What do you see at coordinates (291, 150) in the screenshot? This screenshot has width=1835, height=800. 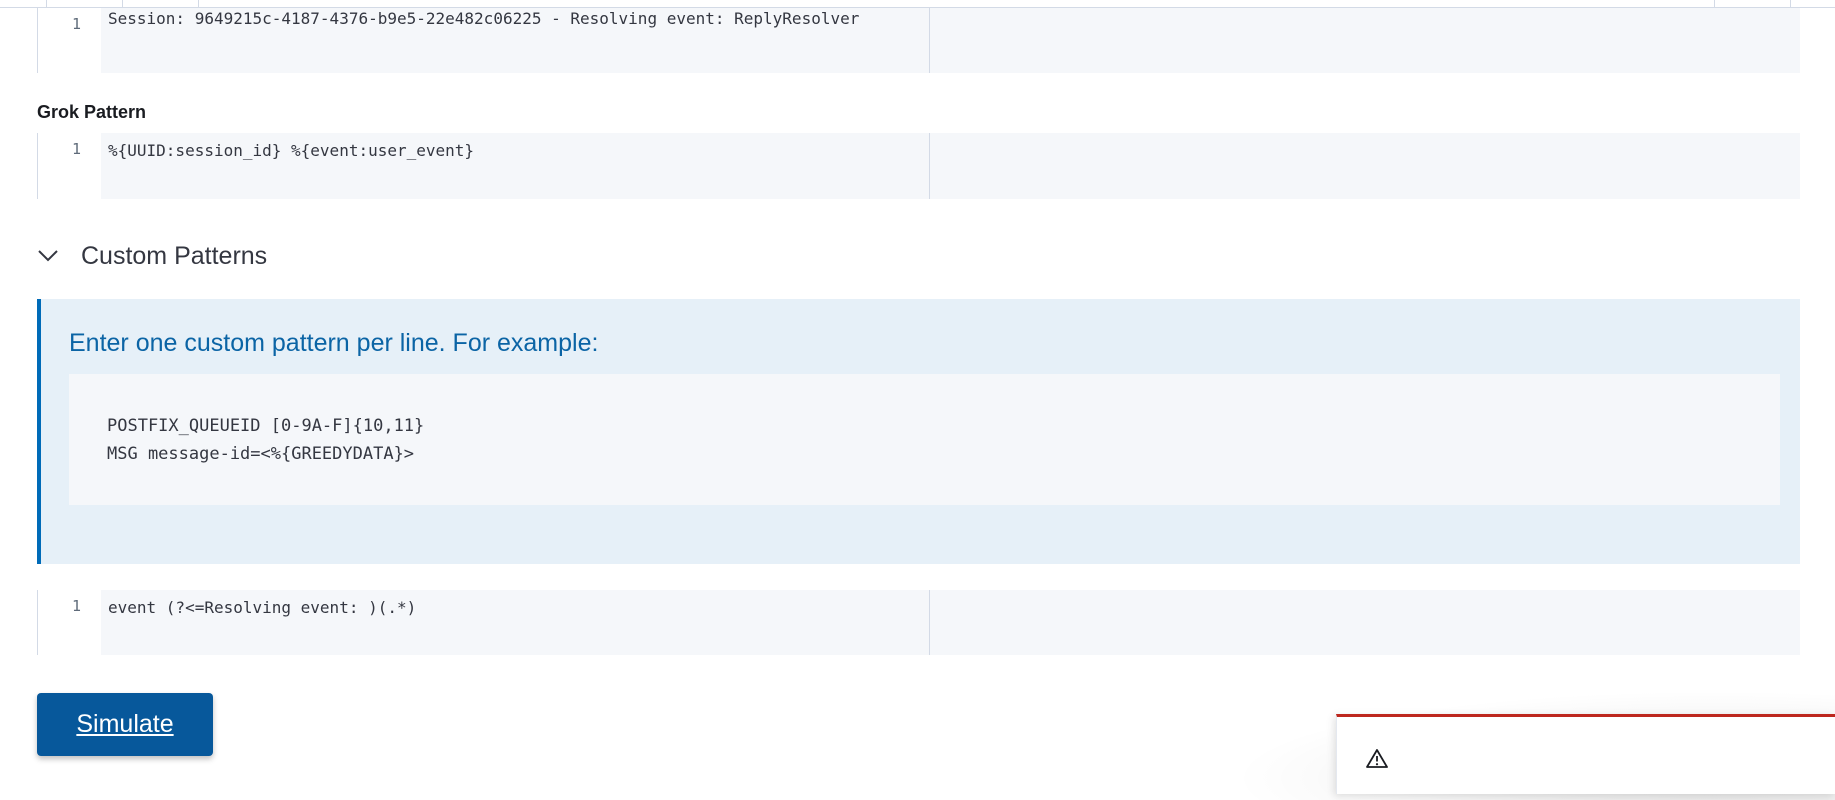 I see `grok-pattern-code: %{UUID:session_id} %{event:user_event}` at bounding box center [291, 150].